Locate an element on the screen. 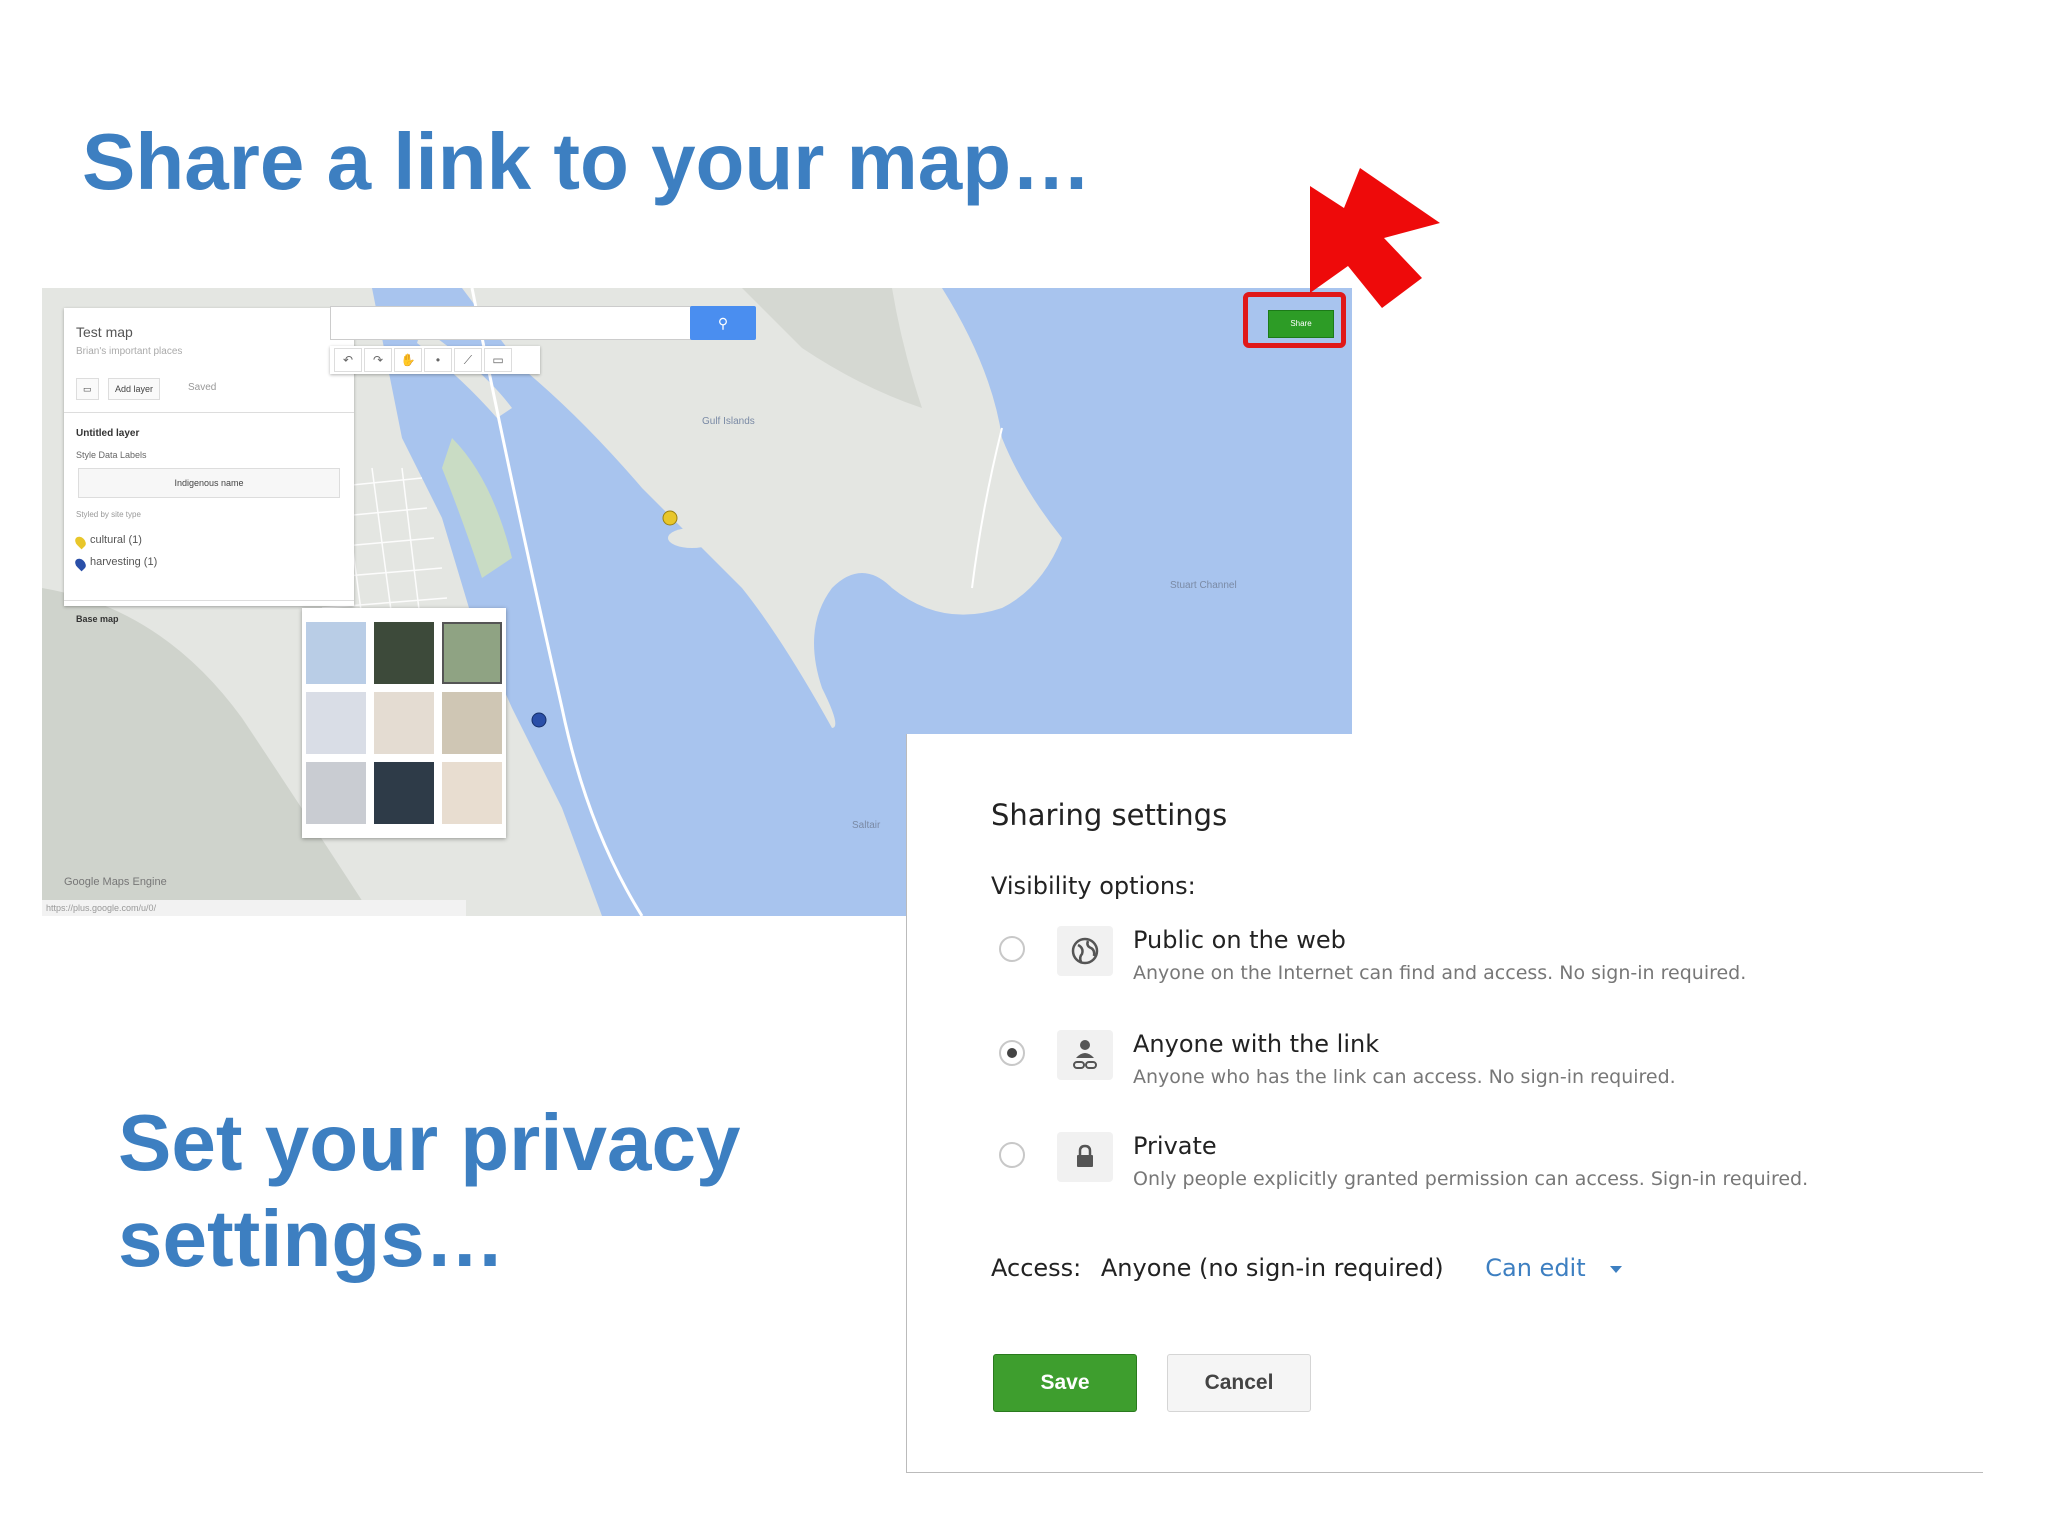 The image size is (2048, 1536). layer-tabs: Style Data Labels is located at coordinates (111, 455).